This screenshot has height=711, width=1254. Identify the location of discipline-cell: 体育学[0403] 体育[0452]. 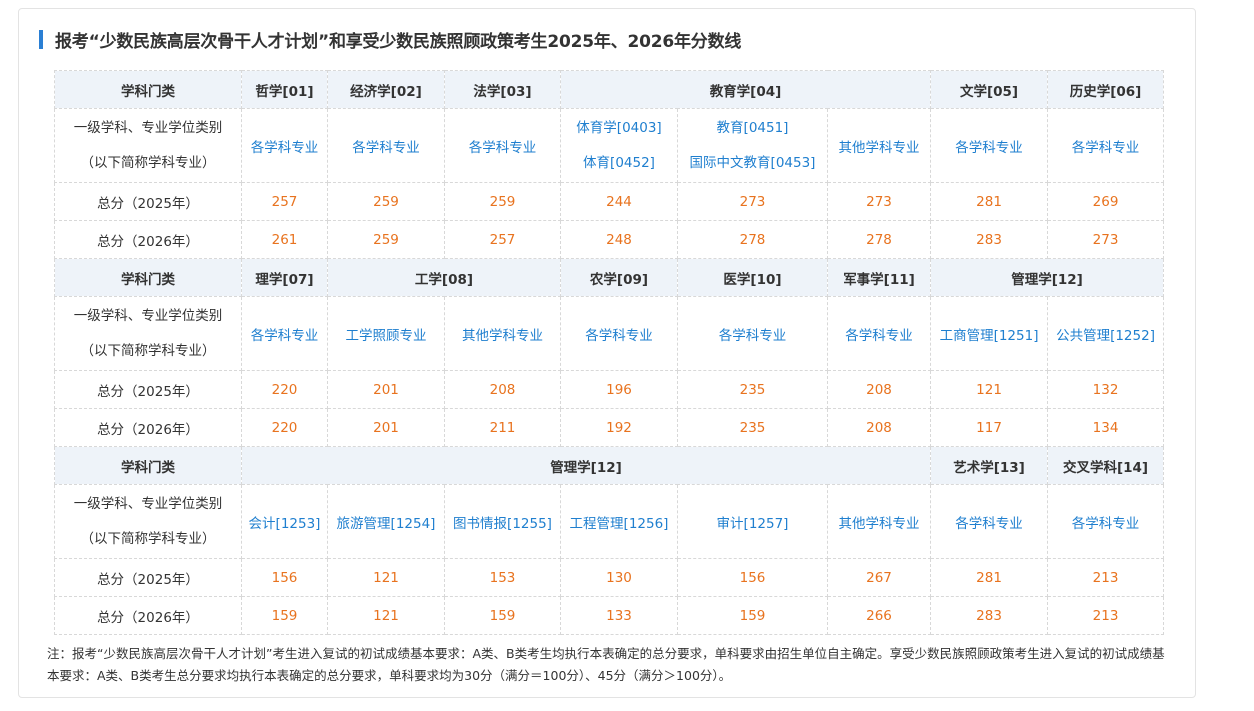
(619, 145).